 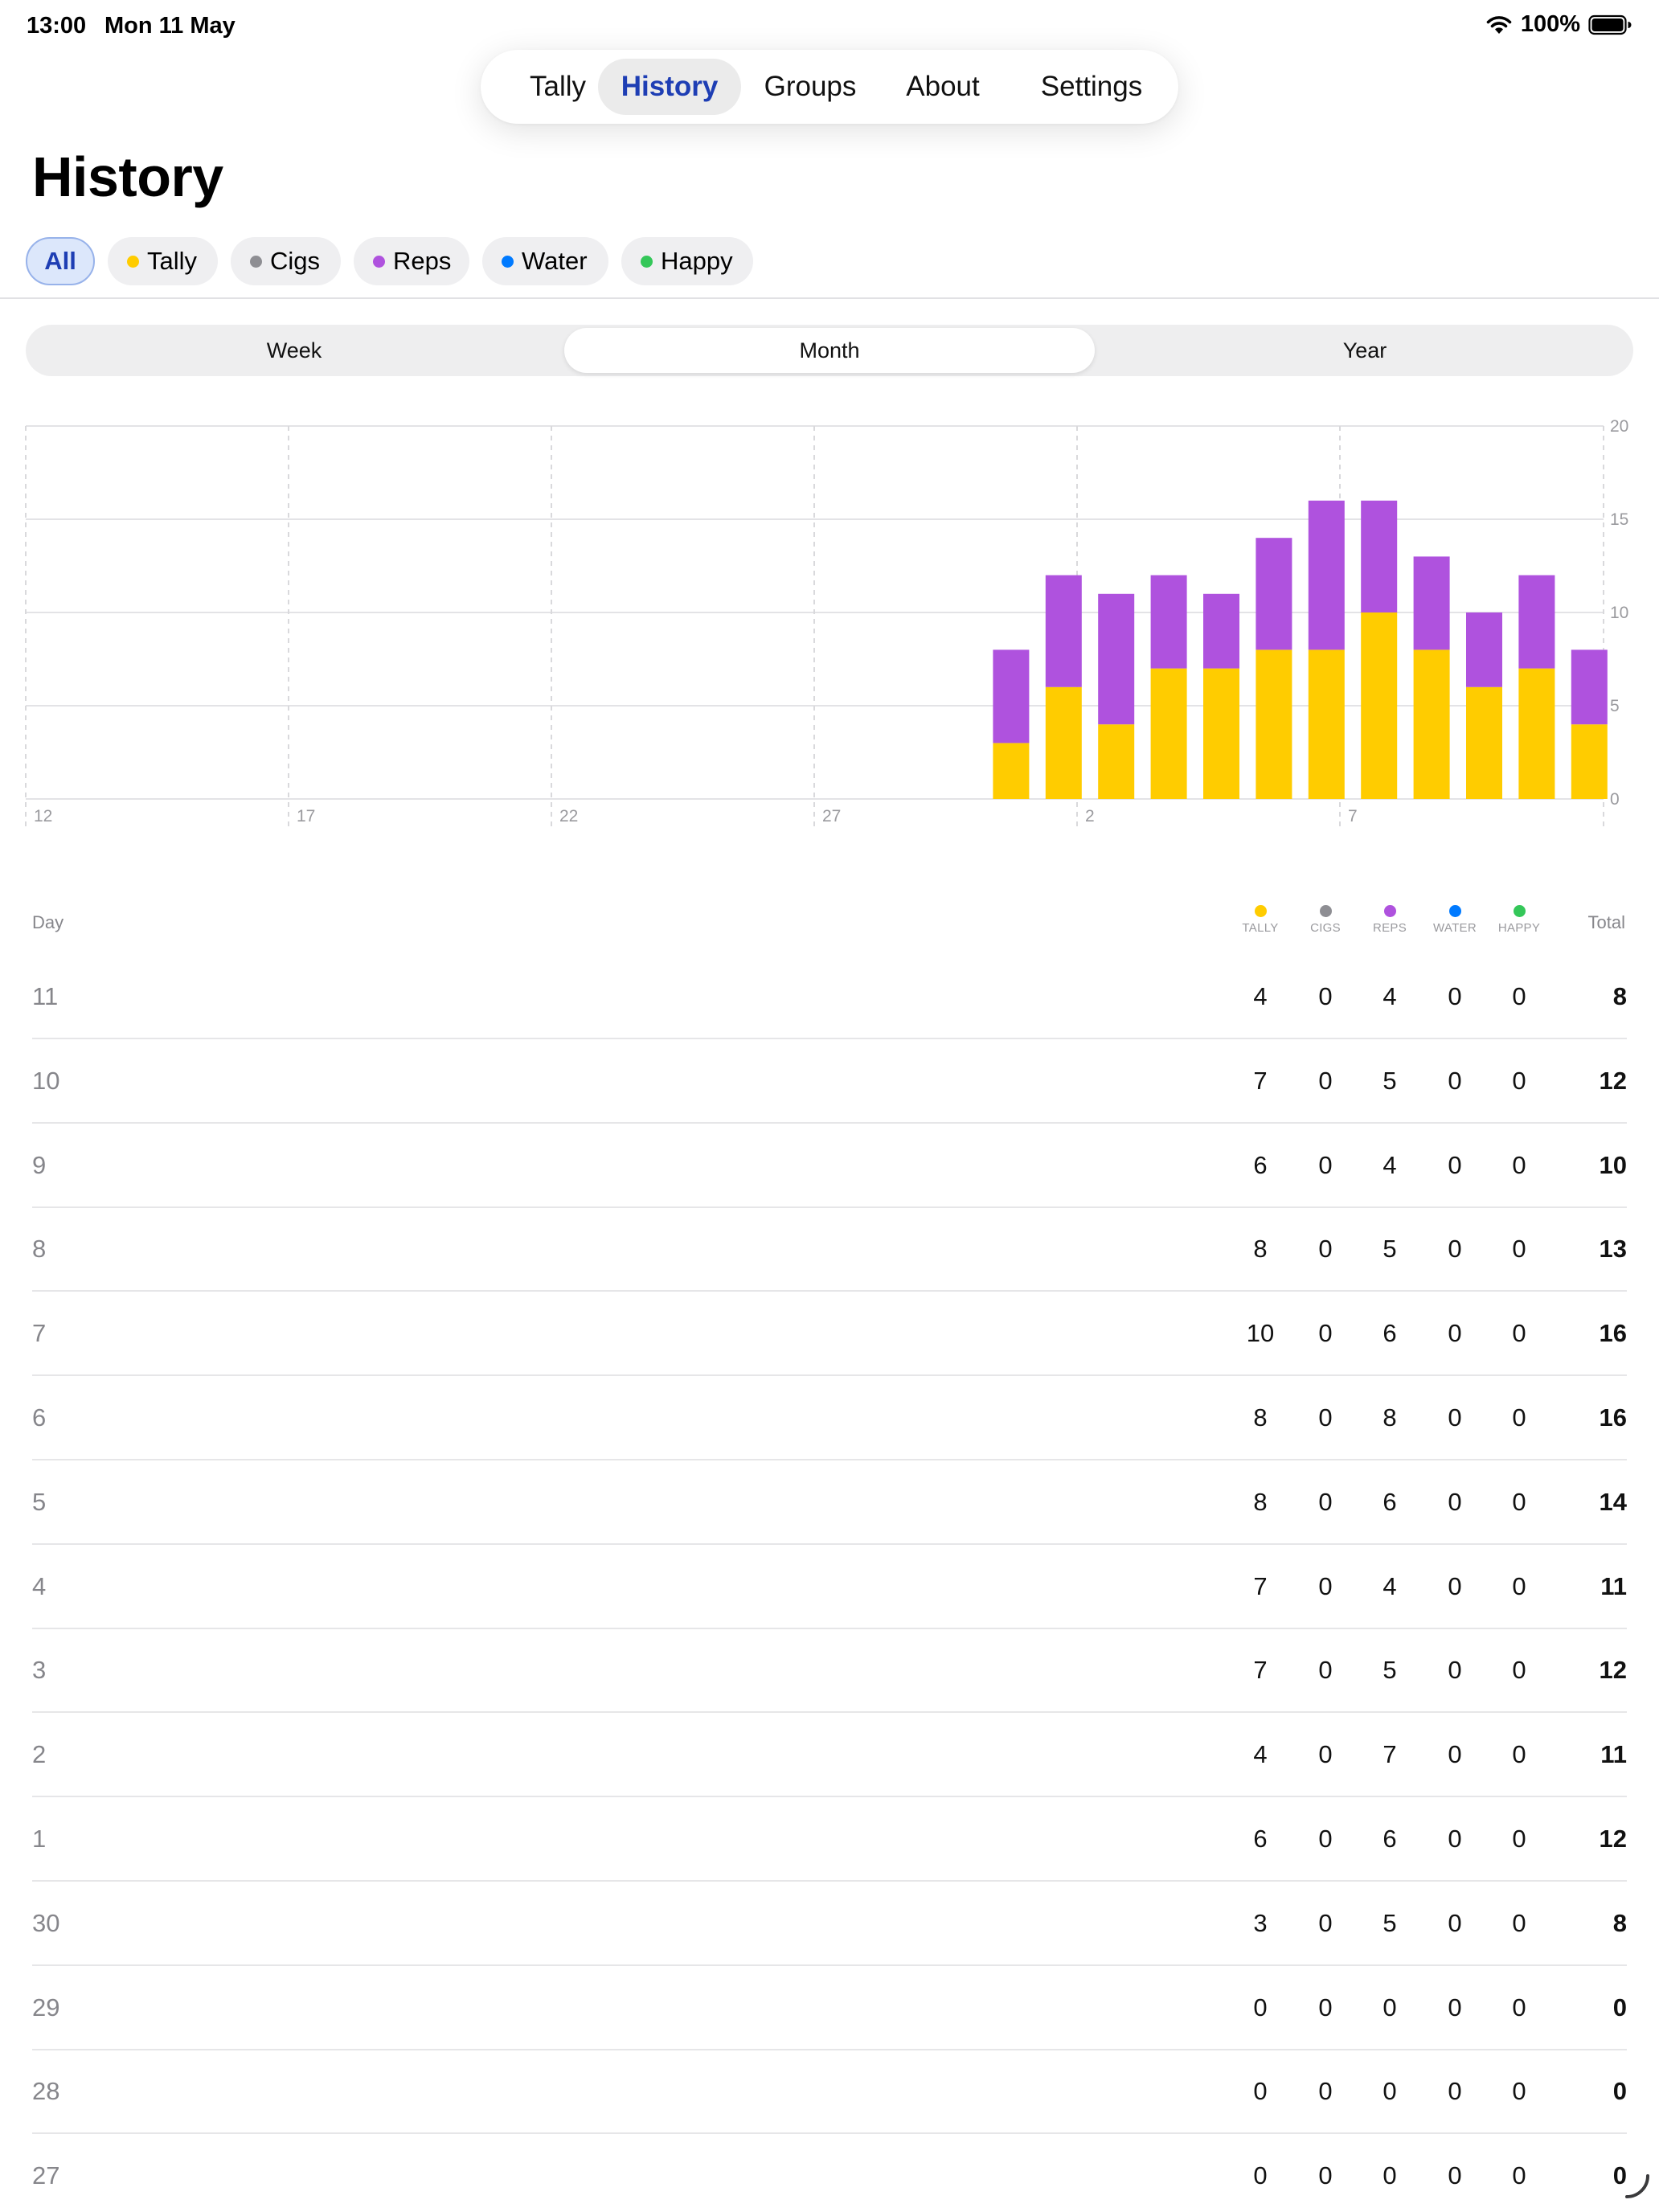 What do you see at coordinates (829, 1418) in the screenshot?
I see `table-row: 6 8 0 8 0 0 16` at bounding box center [829, 1418].